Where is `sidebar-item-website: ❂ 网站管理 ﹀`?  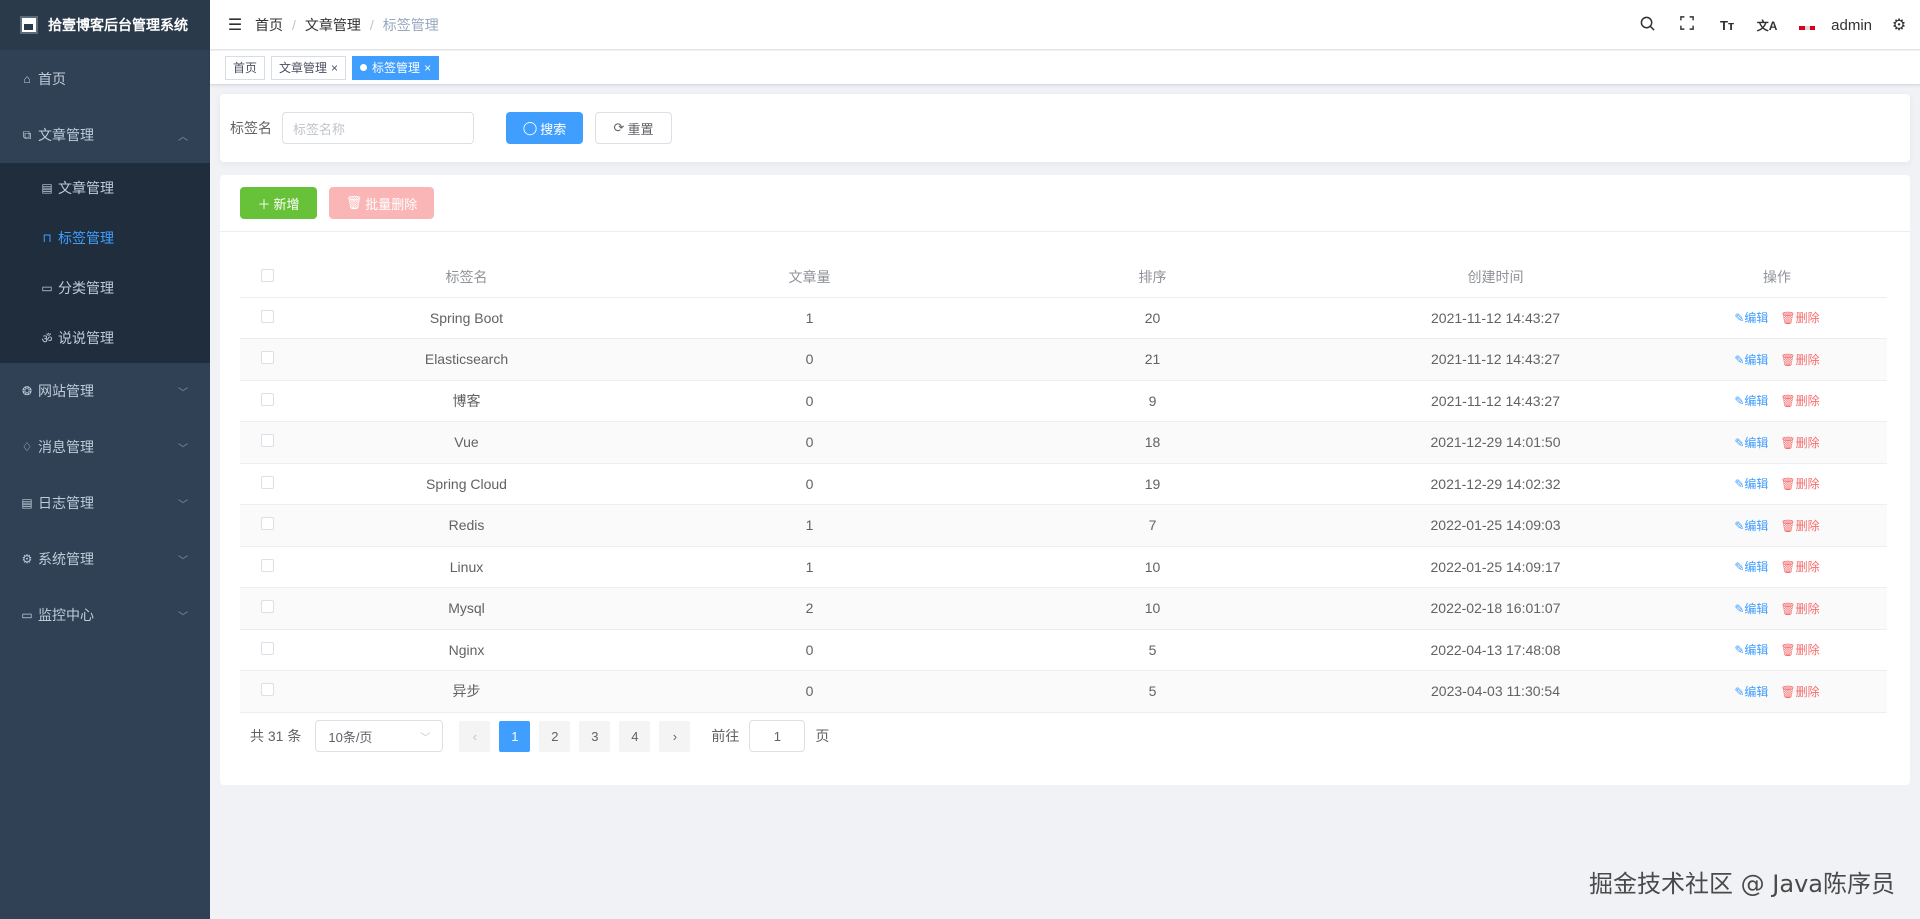
sidebar-item-website: ❂ 网站管理 ﹀ is located at coordinates (105, 391).